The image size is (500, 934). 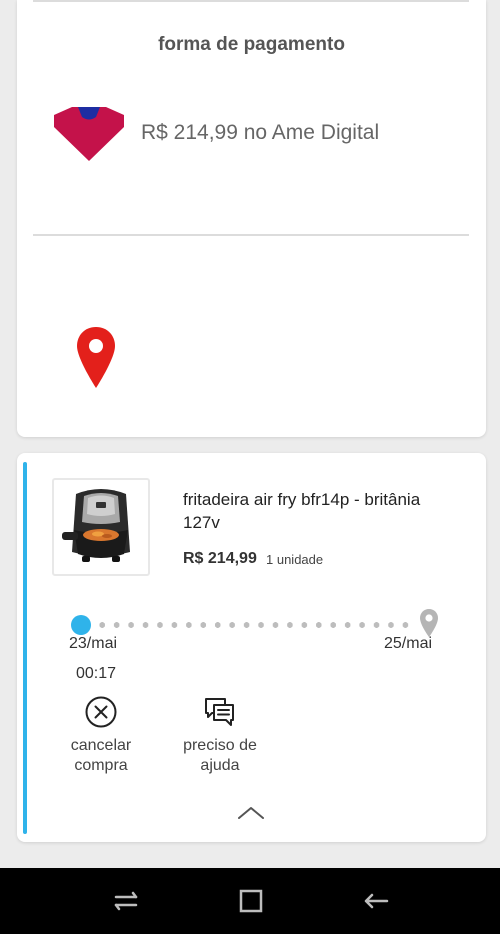 What do you see at coordinates (96, 525) in the screenshot?
I see `air-fryer-image` at bounding box center [96, 525].